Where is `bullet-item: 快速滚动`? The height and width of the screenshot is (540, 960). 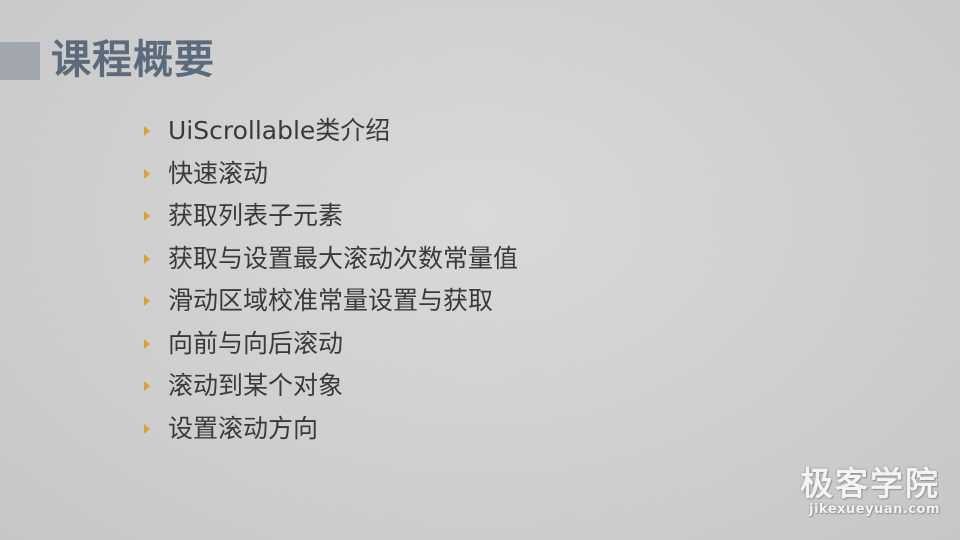
bullet-item: 快速滚动 is located at coordinates (331, 174).